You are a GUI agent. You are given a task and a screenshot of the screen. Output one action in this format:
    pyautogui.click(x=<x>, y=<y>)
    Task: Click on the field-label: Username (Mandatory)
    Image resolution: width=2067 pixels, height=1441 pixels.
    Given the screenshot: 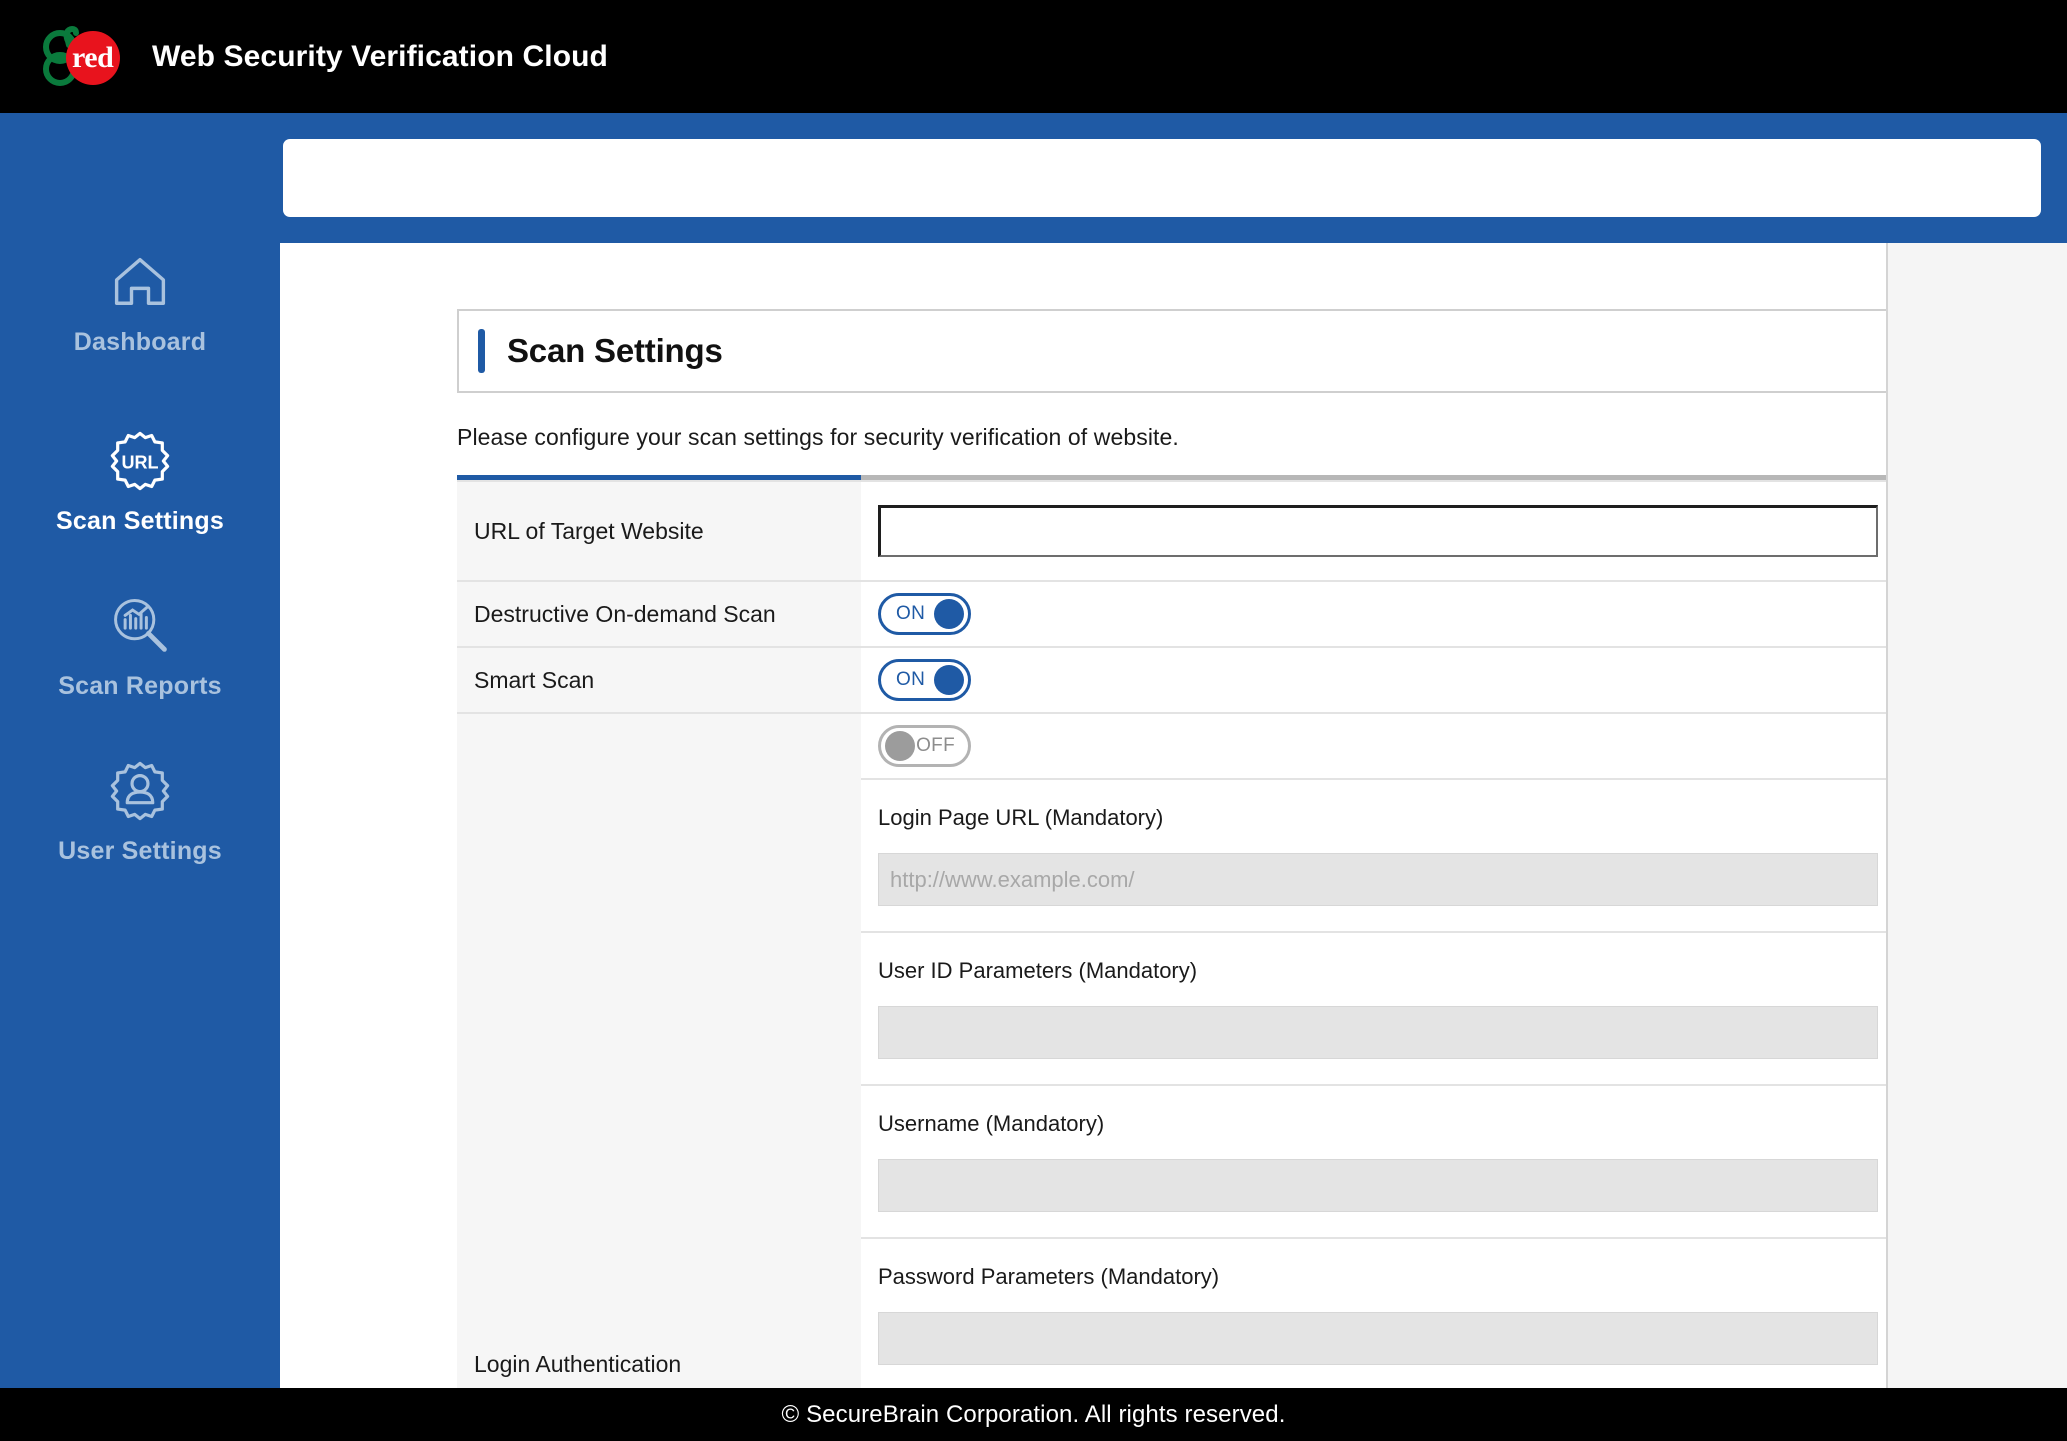 What is the action you would take?
    pyautogui.click(x=991, y=1123)
    